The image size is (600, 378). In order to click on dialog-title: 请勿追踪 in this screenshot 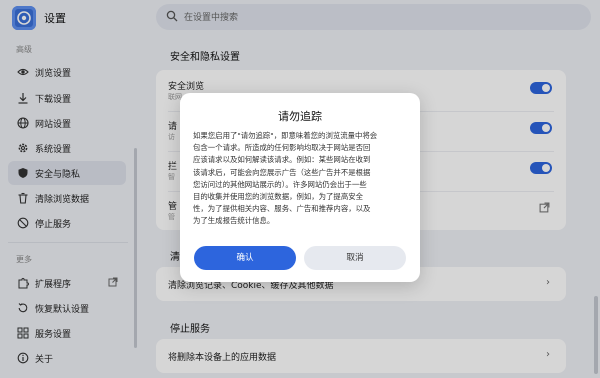, I will do `click(300, 116)`.